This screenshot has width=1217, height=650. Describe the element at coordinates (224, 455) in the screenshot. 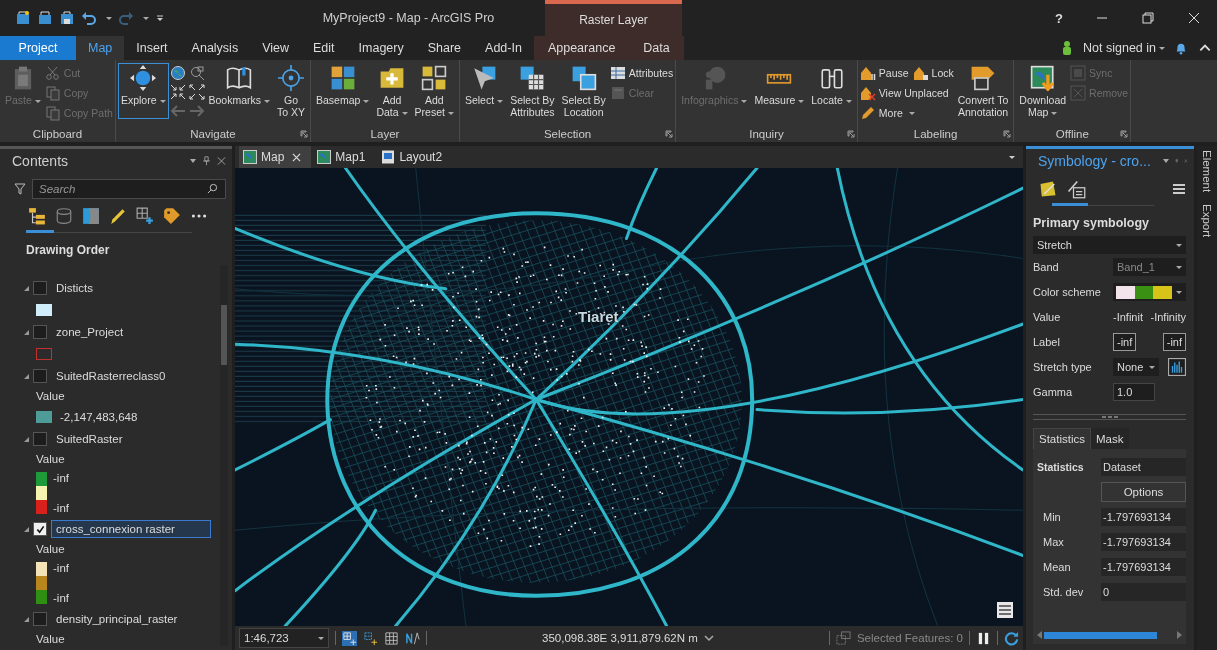

I see `scrollbar` at that location.